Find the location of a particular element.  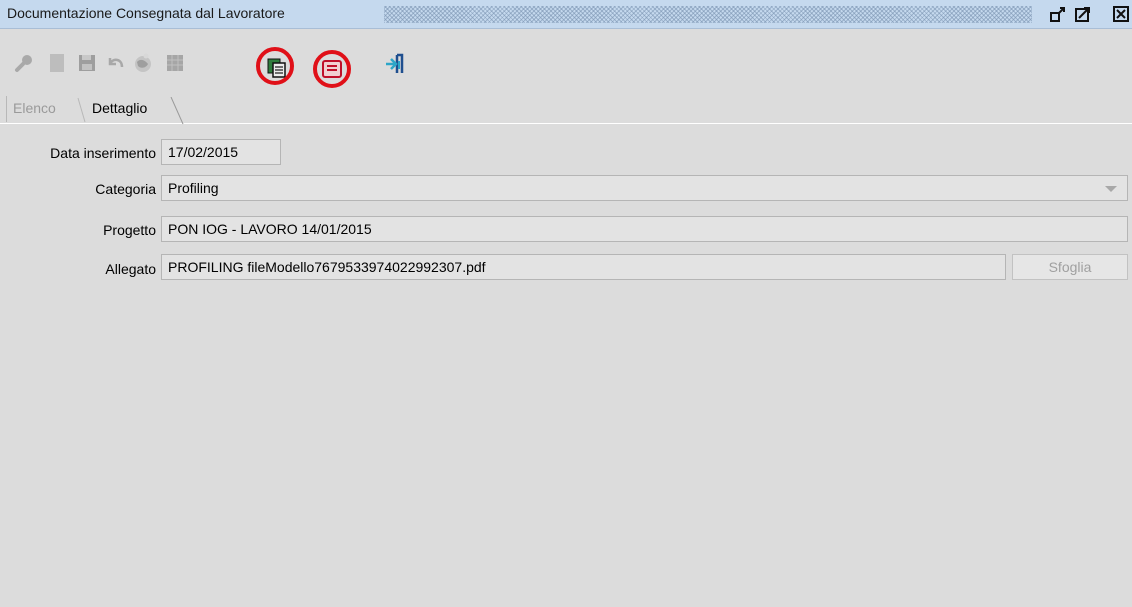

progetto-value: PON IOG - LAVORO 14/01/2015 is located at coordinates (270, 229).